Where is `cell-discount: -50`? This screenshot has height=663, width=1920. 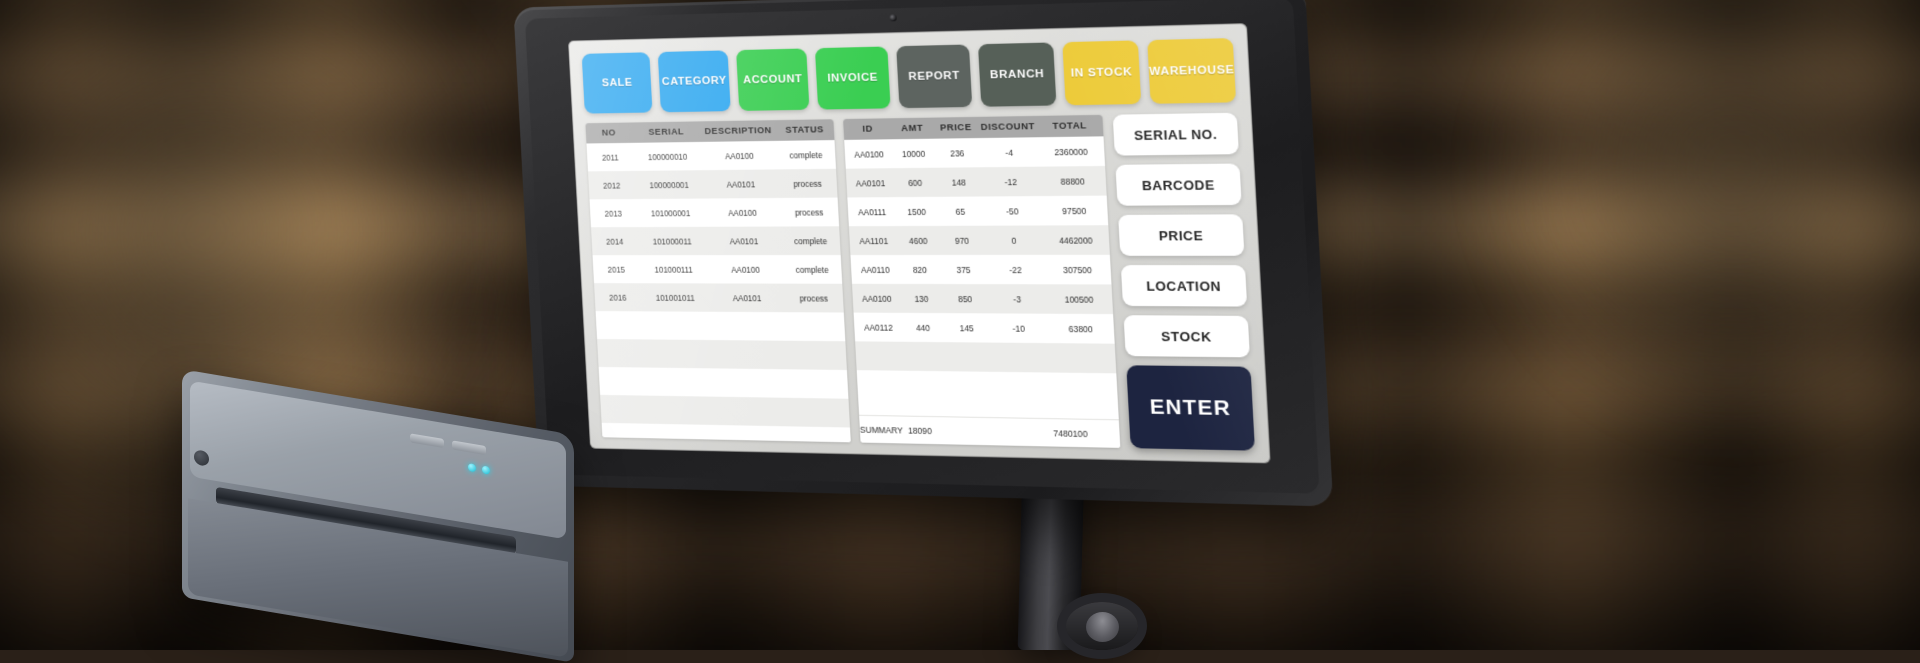 cell-discount: -50 is located at coordinates (1012, 211).